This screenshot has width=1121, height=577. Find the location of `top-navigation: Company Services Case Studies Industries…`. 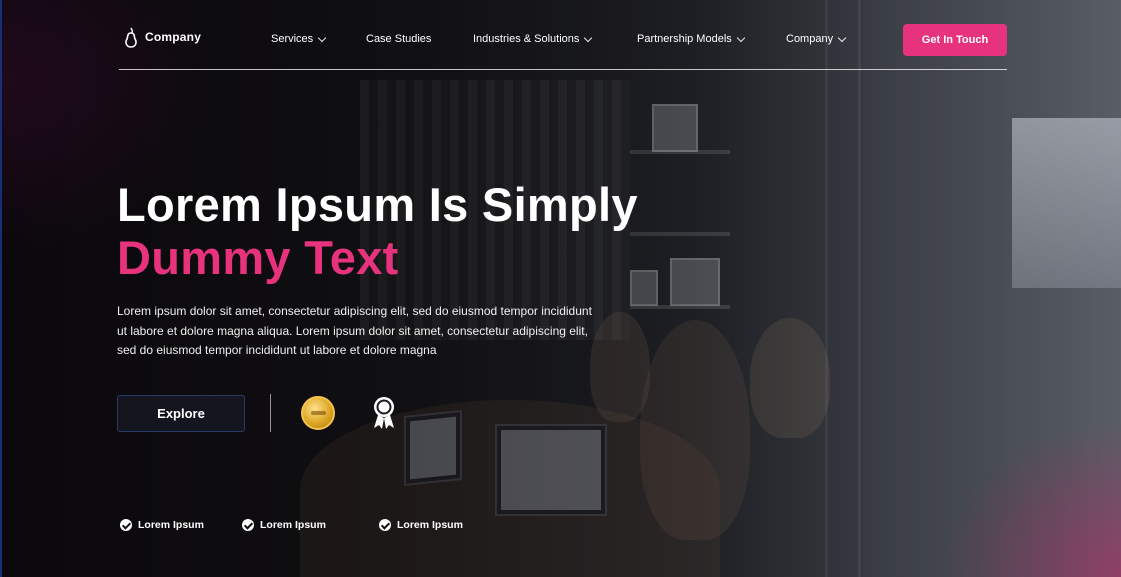

top-navigation: Company Services Case Studies Industries… is located at coordinates (563, 40).